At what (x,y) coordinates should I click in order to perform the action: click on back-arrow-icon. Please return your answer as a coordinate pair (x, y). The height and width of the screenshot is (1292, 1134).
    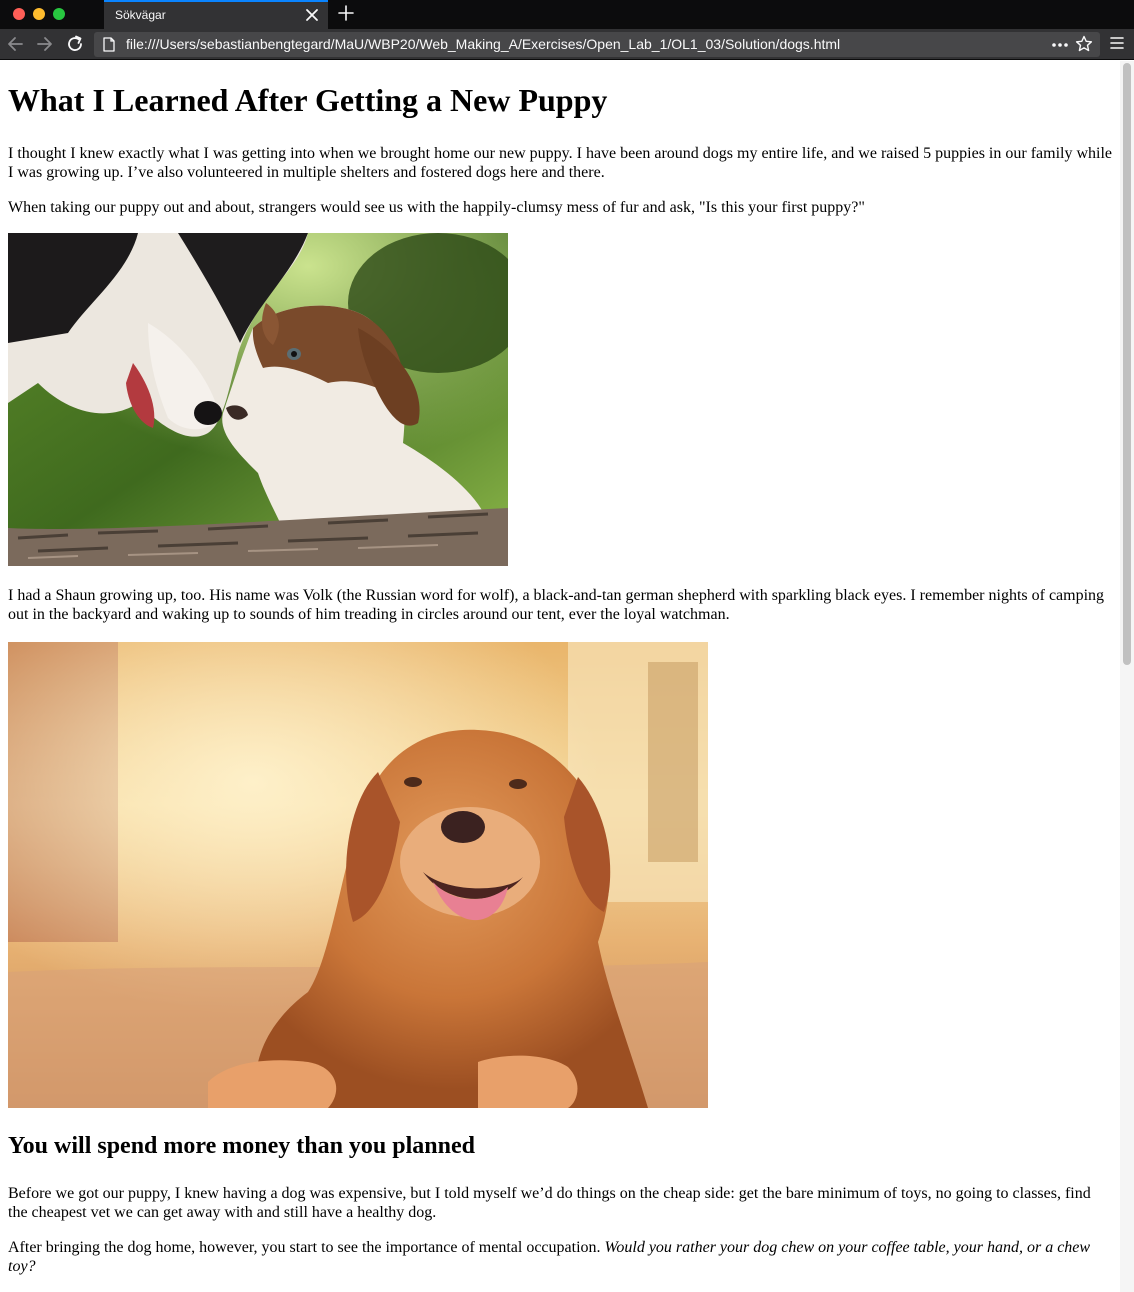
    Looking at the image, I should click on (16, 44).